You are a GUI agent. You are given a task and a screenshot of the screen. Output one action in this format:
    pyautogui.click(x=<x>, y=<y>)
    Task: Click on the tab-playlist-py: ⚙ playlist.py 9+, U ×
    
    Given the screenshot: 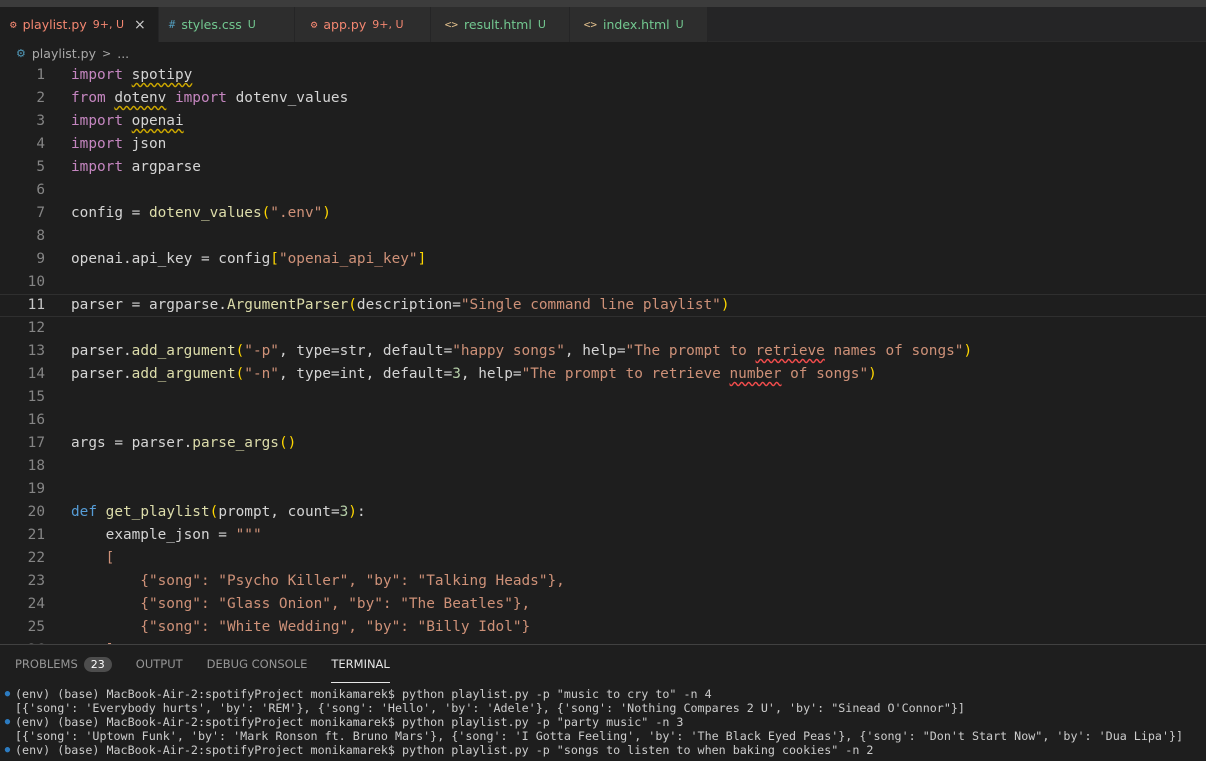 What is the action you would take?
    pyautogui.click(x=79, y=24)
    